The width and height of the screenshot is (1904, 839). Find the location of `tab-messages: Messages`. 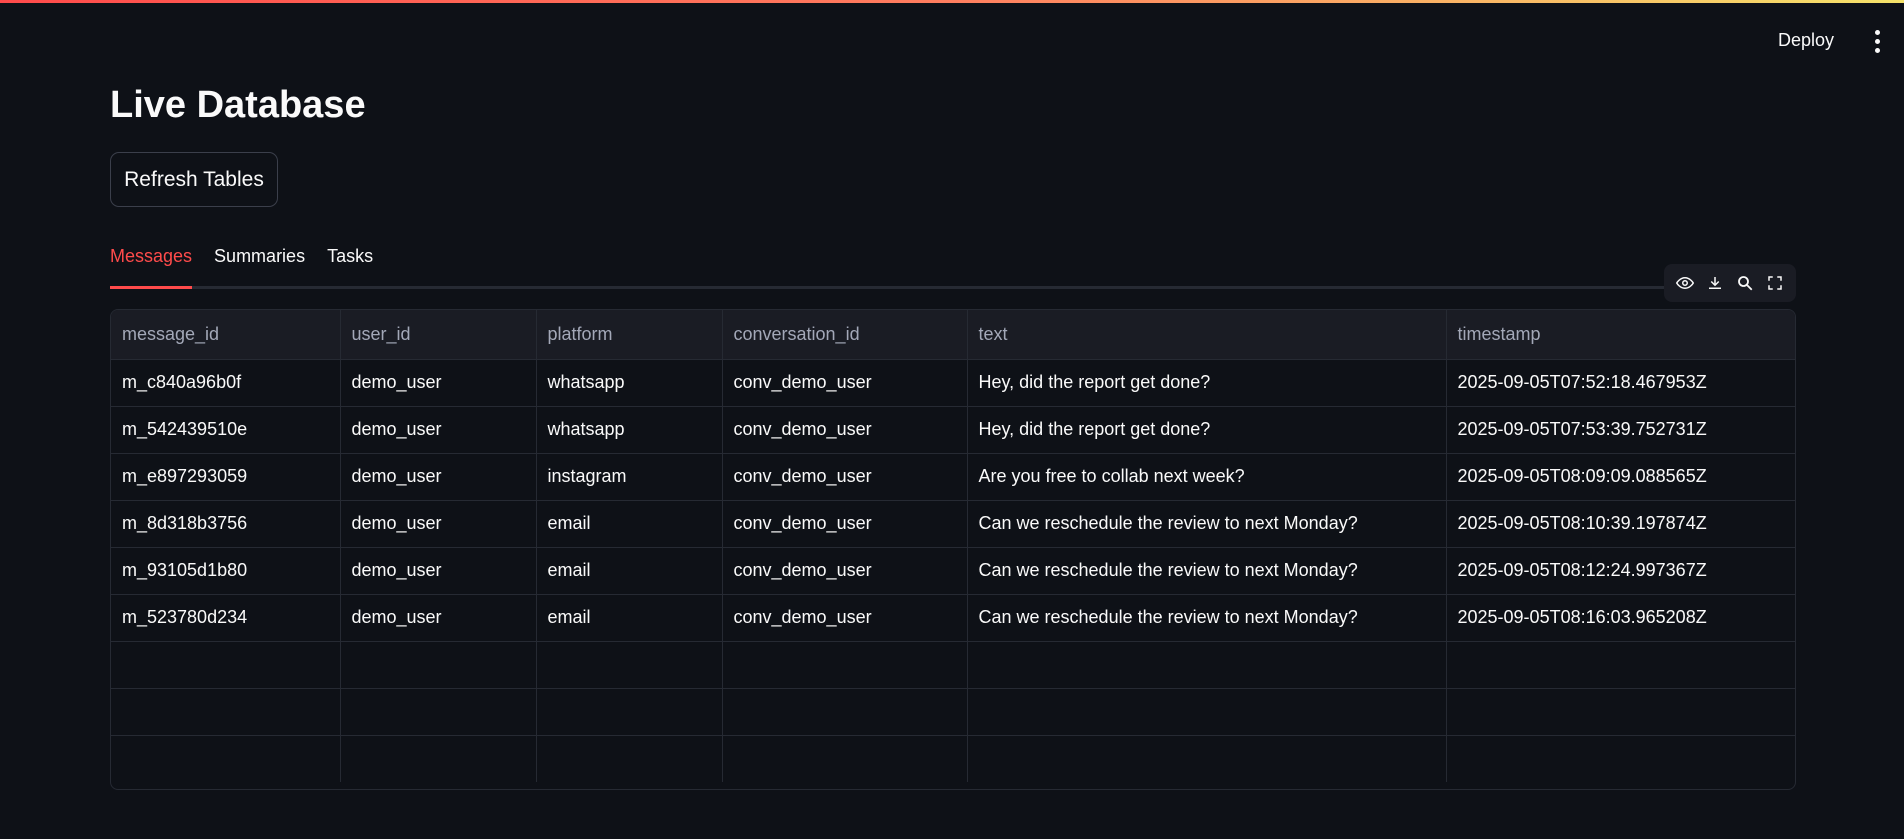

tab-messages: Messages is located at coordinates (151, 264).